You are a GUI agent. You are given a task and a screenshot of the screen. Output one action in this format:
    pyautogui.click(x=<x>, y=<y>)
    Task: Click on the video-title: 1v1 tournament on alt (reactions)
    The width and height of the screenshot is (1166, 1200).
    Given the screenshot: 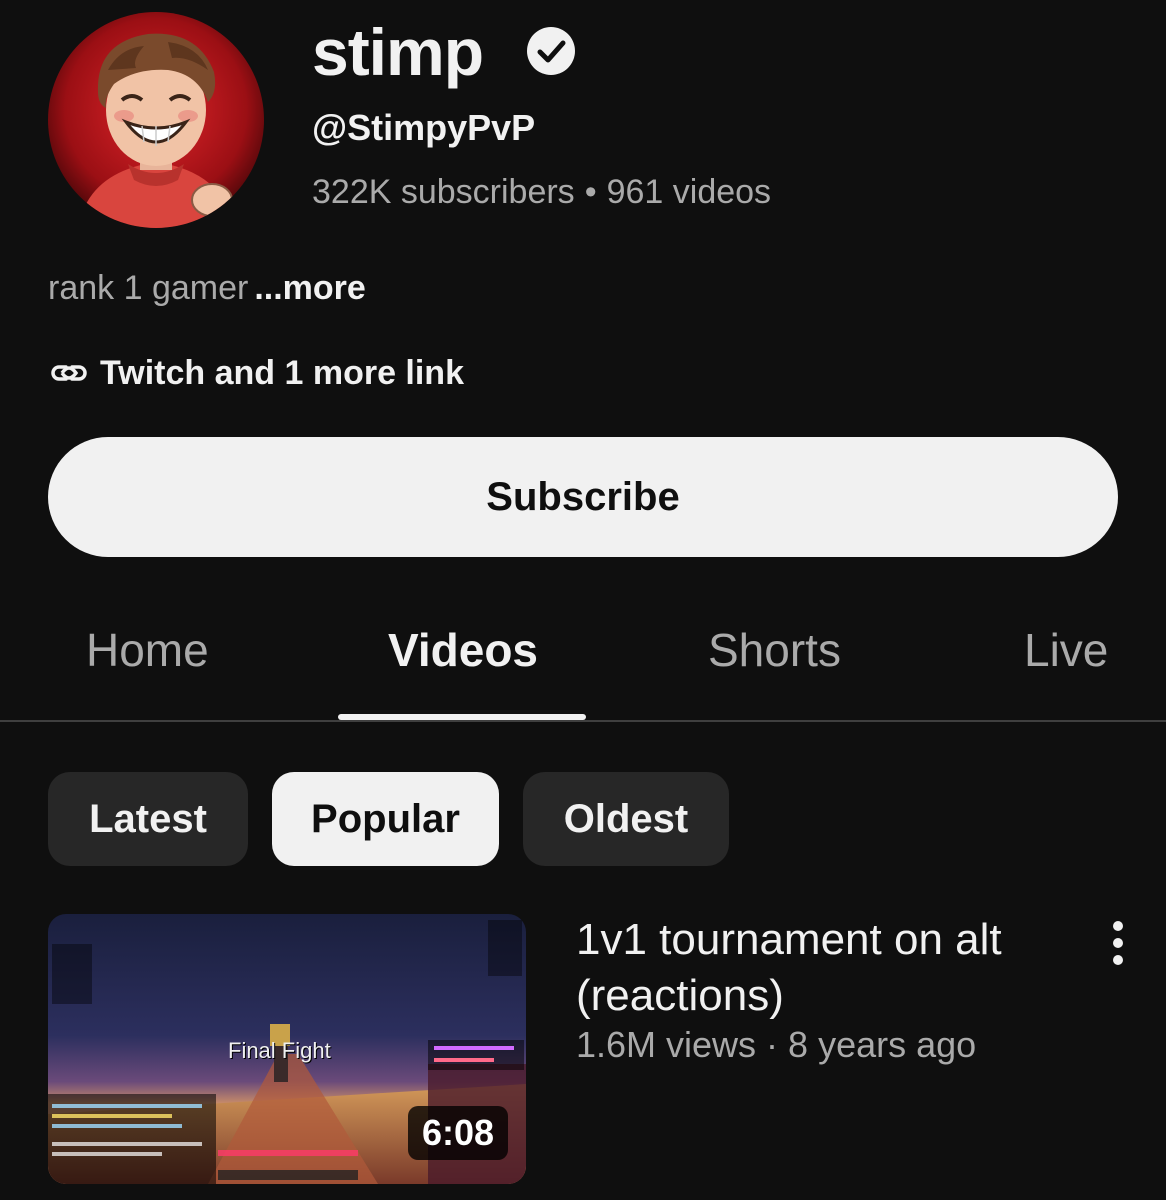 What is the action you would take?
    pyautogui.click(x=816, y=968)
    